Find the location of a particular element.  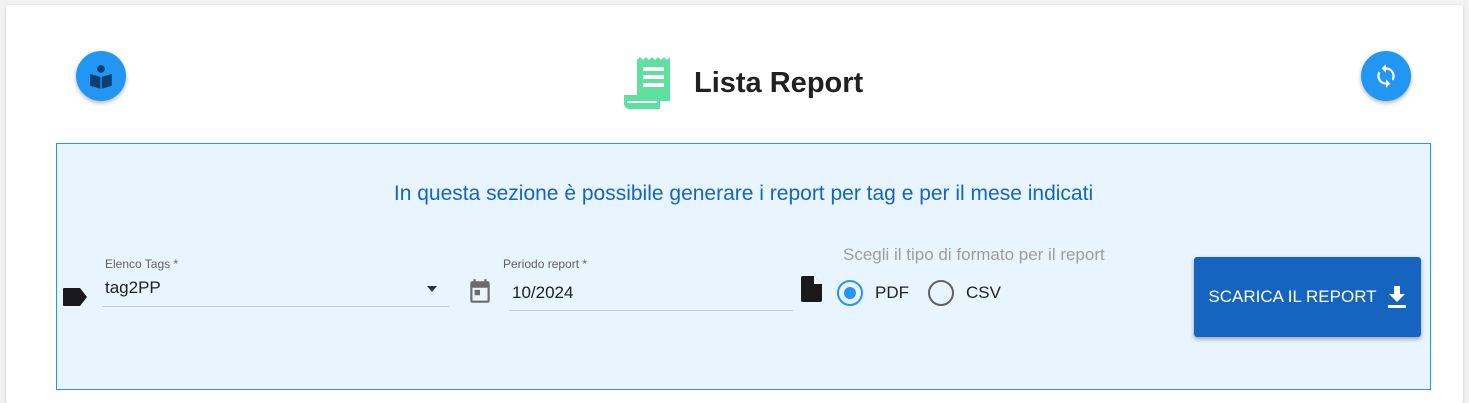

refresh-icon is located at coordinates (1386, 76).